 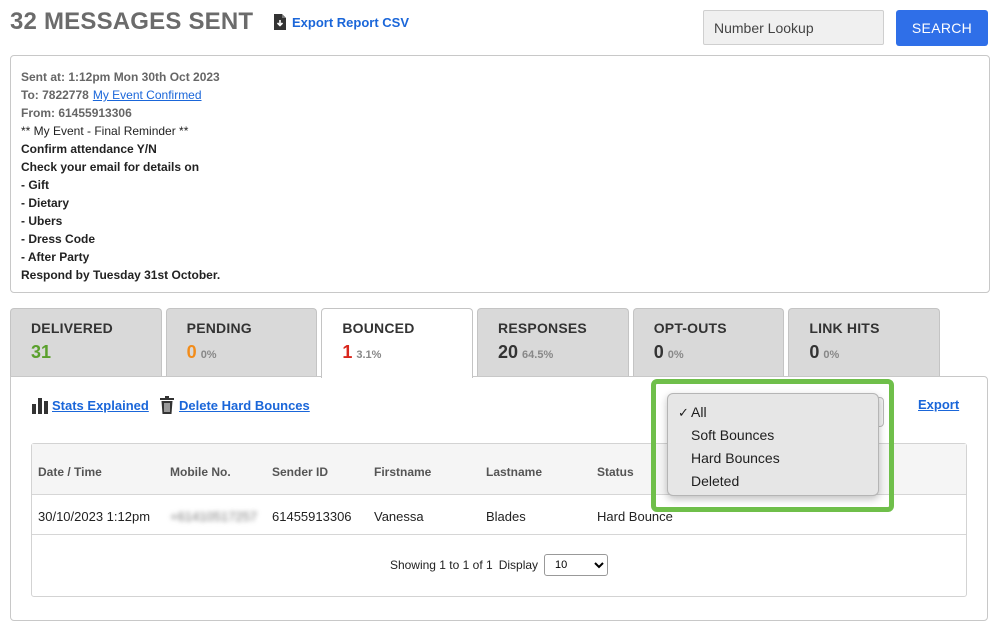 I want to click on tab-link-hits: LINK HITS 0 0%, so click(x=864, y=342).